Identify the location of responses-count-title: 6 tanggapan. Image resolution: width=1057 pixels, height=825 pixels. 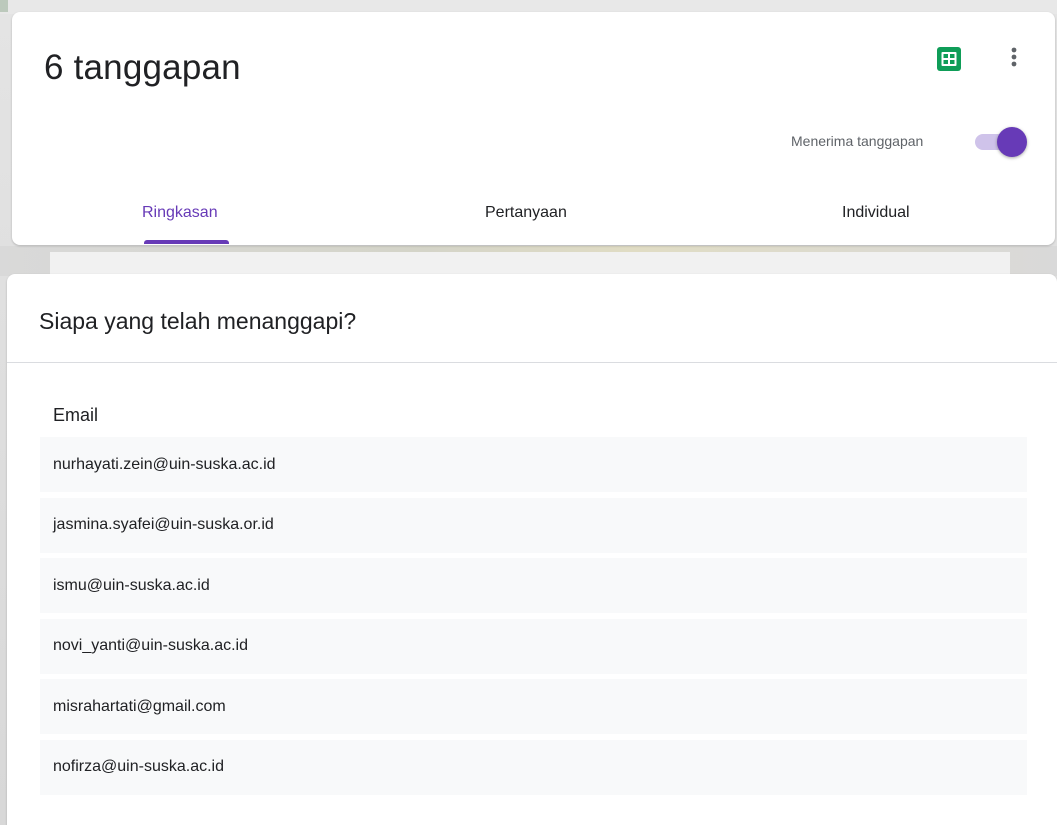
(142, 67).